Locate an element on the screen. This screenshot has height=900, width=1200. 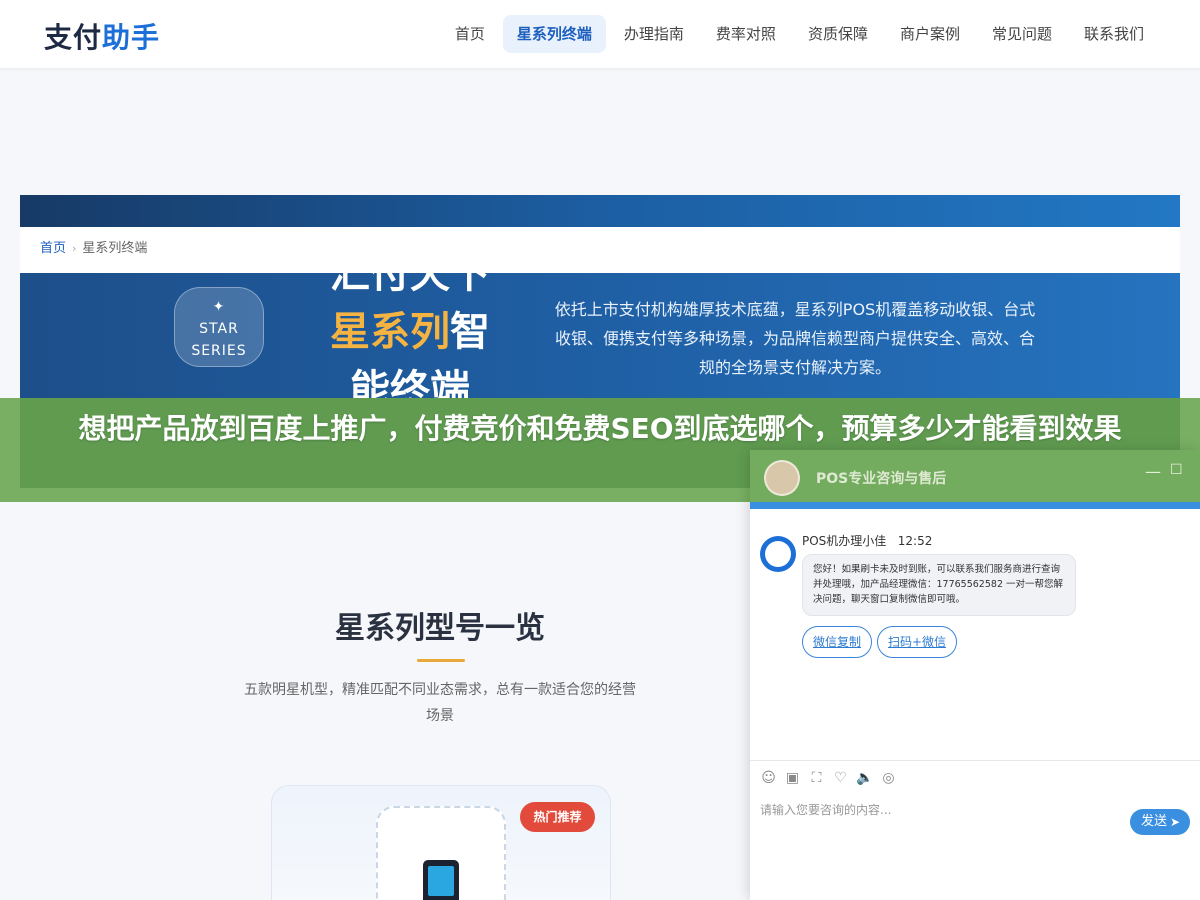
nav-item-guide: 办理指南 is located at coordinates (654, 34).